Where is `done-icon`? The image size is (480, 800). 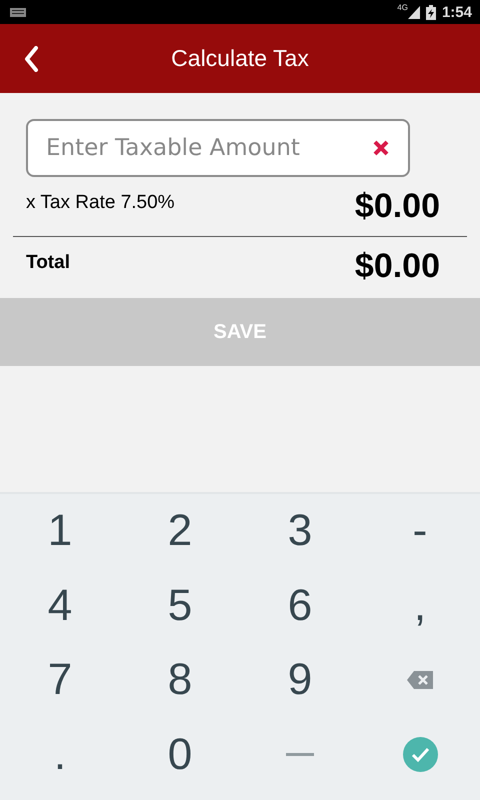 done-icon is located at coordinates (420, 754).